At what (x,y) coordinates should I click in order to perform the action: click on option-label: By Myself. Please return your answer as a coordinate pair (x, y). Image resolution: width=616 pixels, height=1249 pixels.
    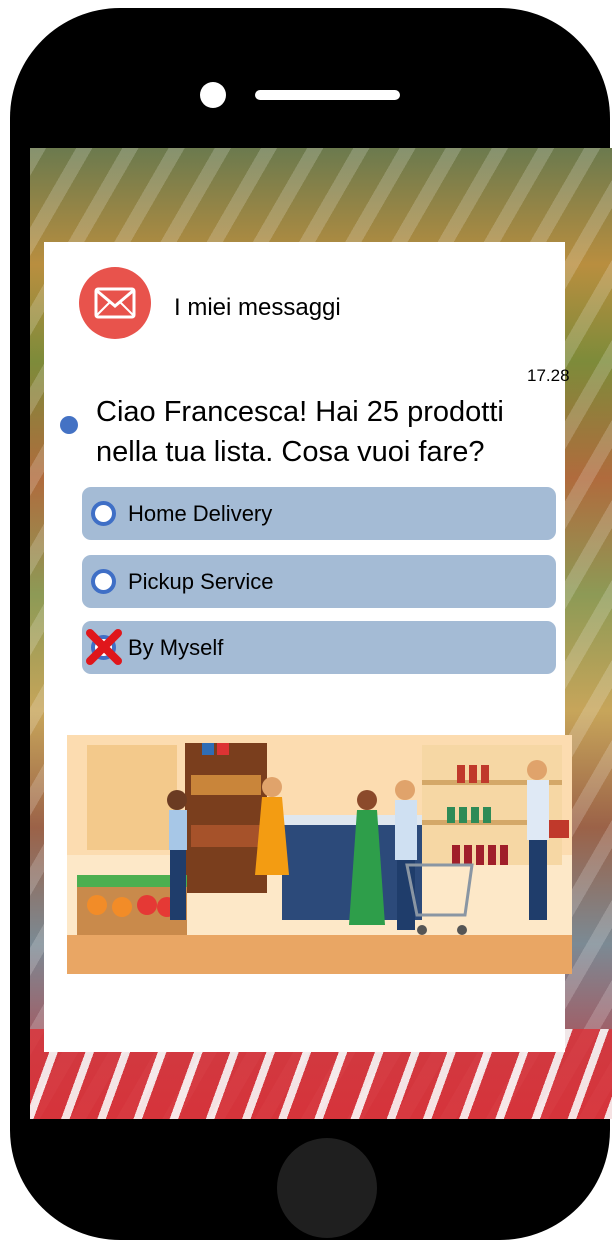
    Looking at the image, I should click on (176, 647).